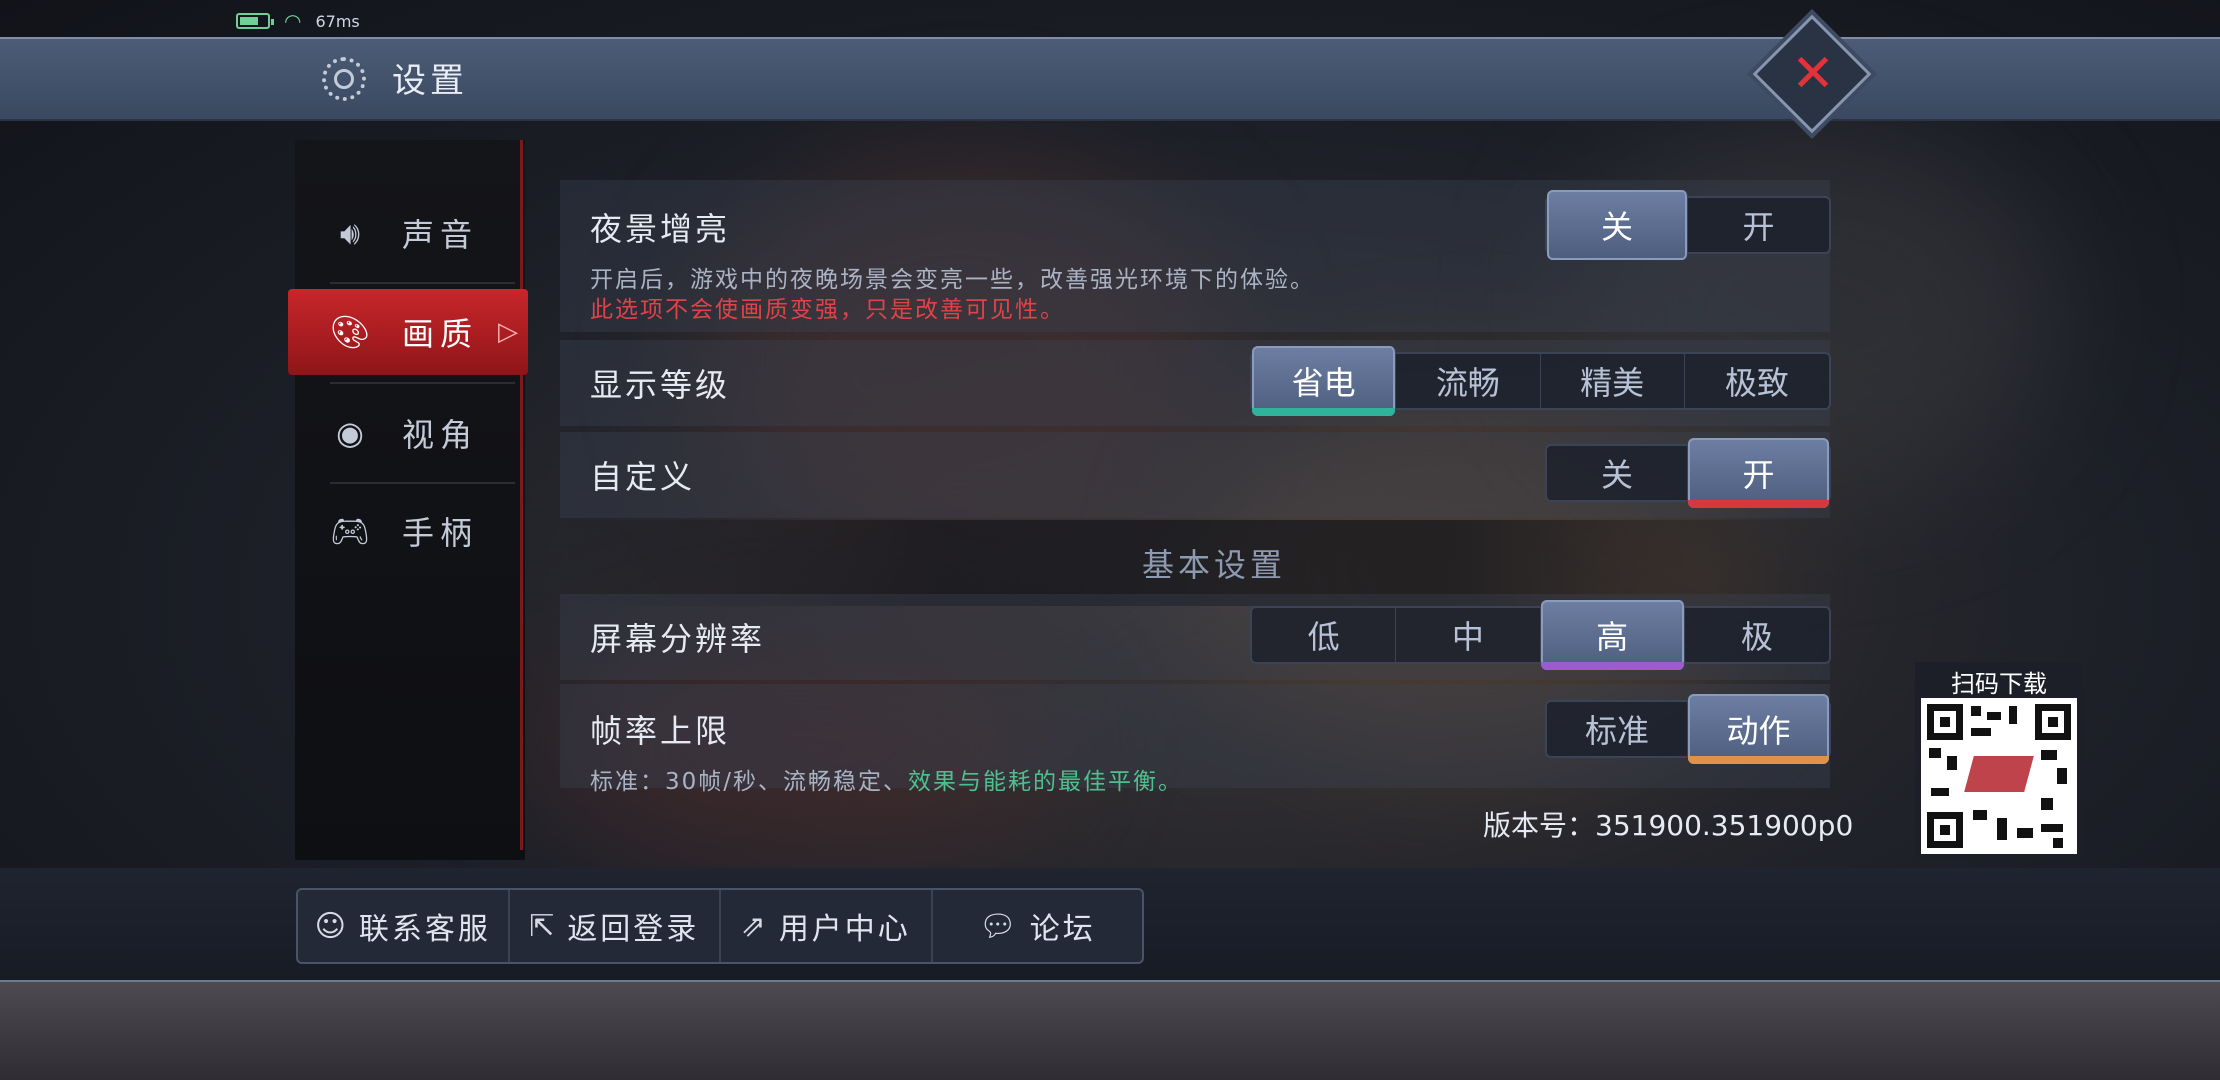 This screenshot has height=1080, width=2220. Describe the element at coordinates (255, 21) in the screenshot. I see `battery-icon` at that location.